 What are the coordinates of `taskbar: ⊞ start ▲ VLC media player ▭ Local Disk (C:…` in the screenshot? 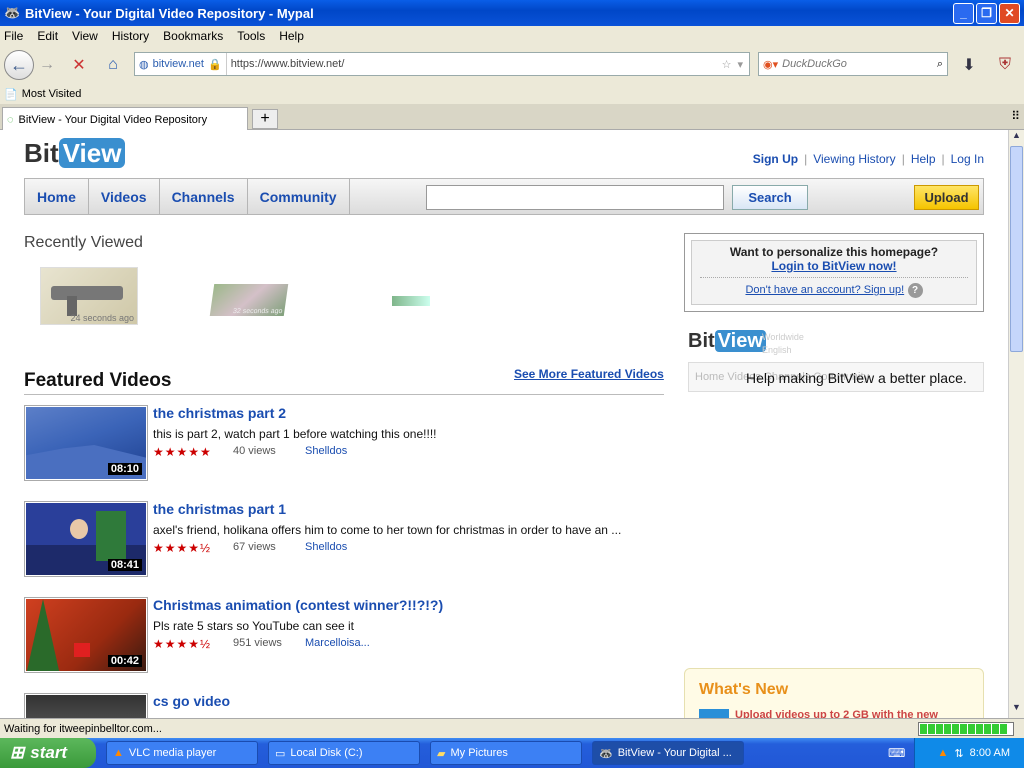 It's located at (512, 753).